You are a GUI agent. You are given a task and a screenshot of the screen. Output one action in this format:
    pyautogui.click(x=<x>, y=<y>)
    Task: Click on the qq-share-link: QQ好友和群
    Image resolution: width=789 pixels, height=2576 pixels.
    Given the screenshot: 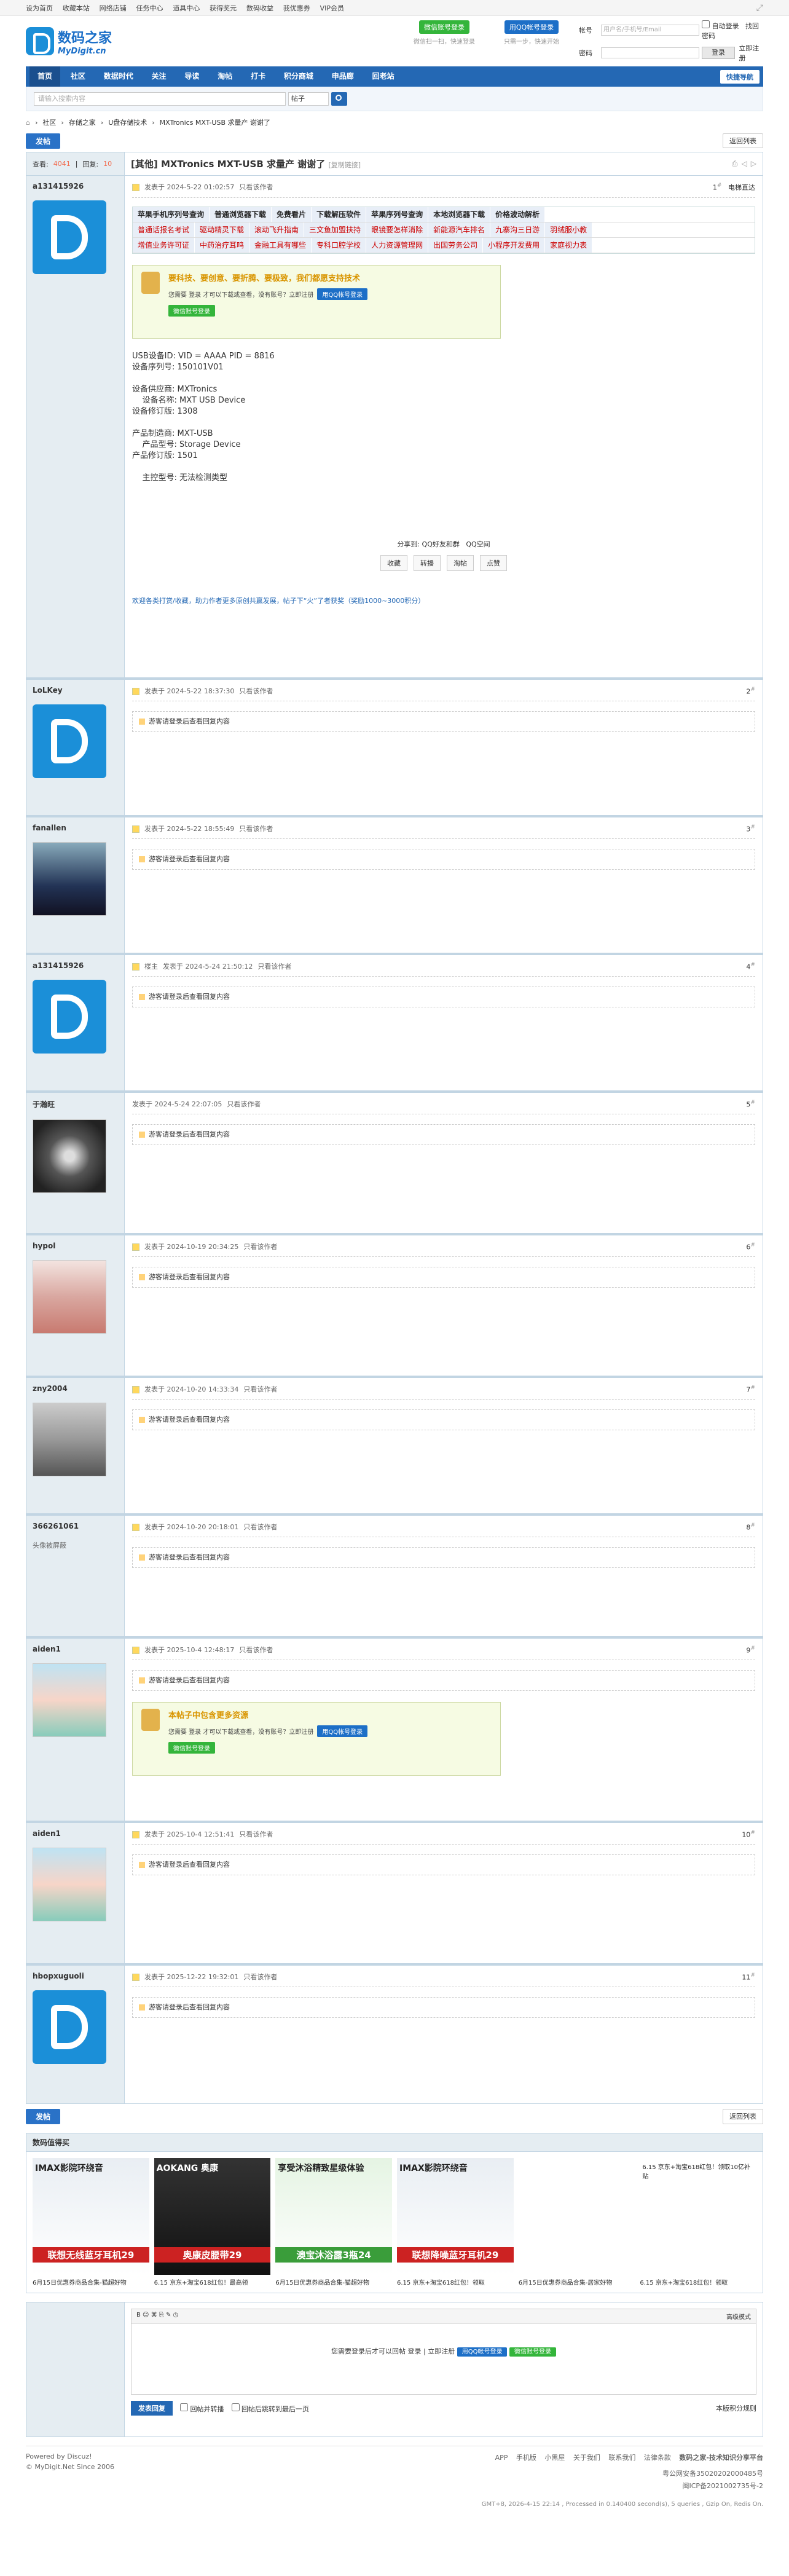 What is the action you would take?
    pyautogui.click(x=441, y=544)
    